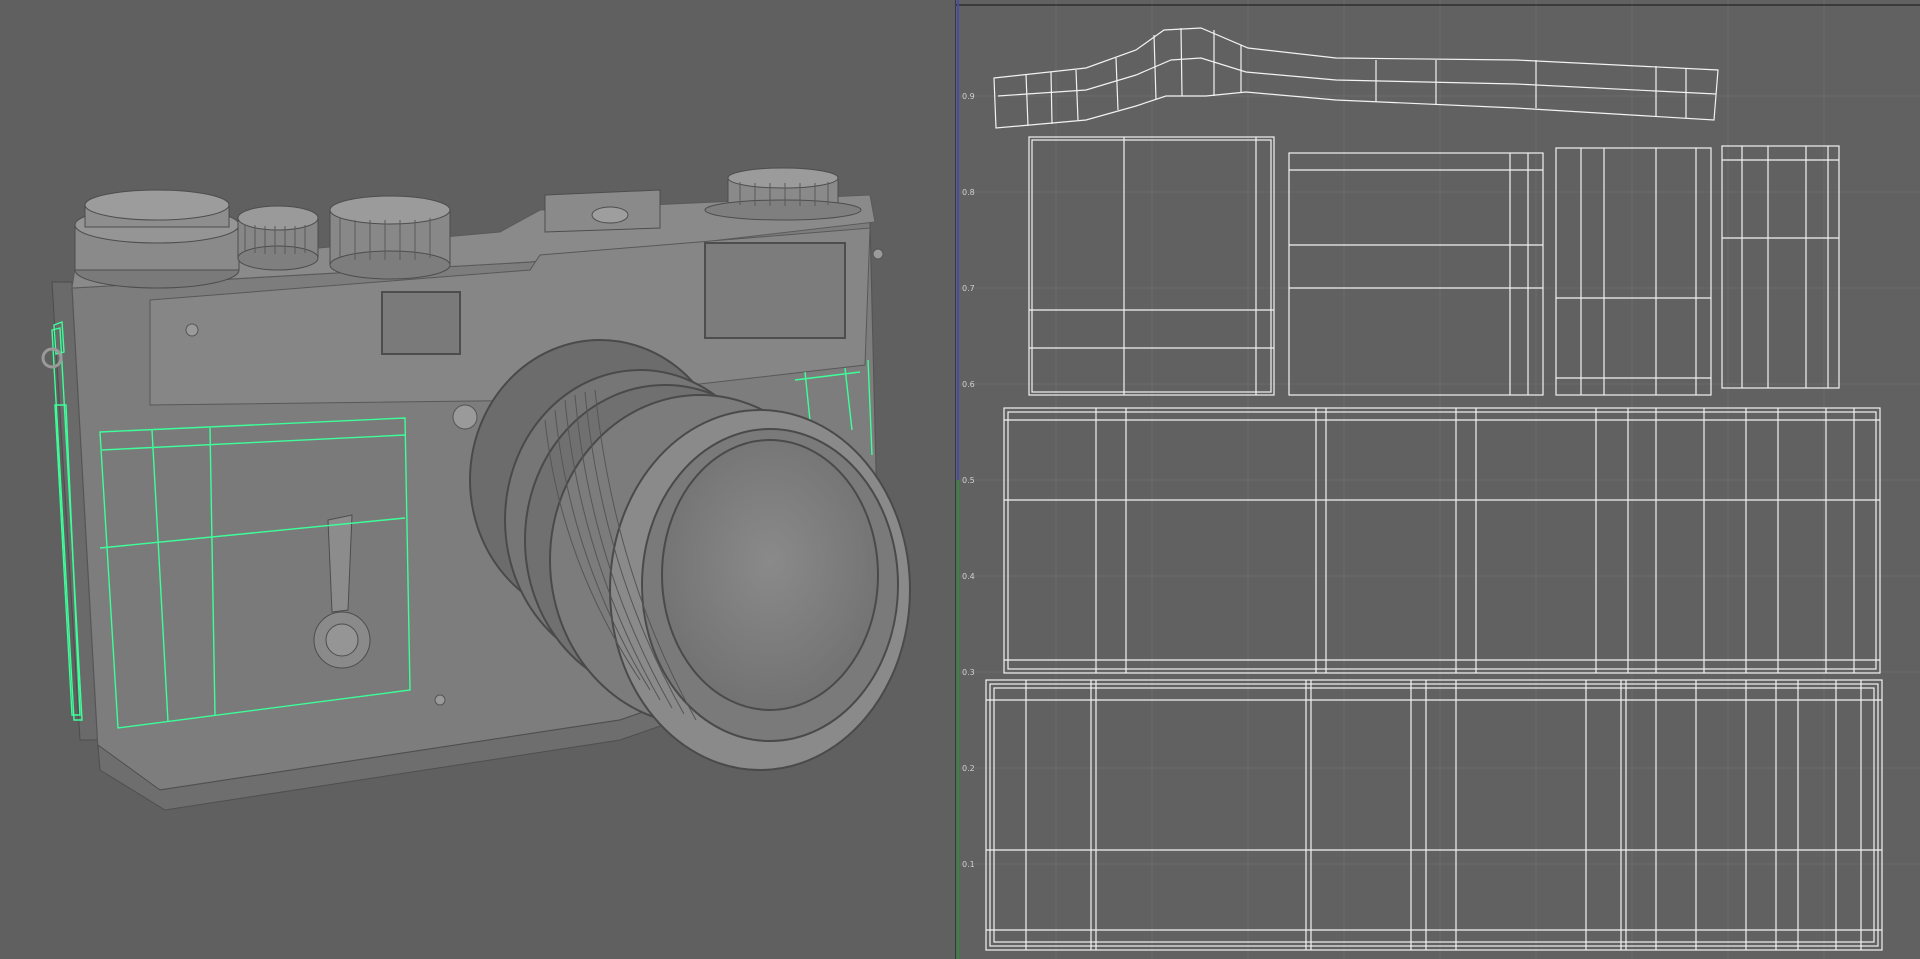 The image size is (1920, 959). Describe the element at coordinates (390, 237) in the screenshot. I see `film-counter-dial` at that location.